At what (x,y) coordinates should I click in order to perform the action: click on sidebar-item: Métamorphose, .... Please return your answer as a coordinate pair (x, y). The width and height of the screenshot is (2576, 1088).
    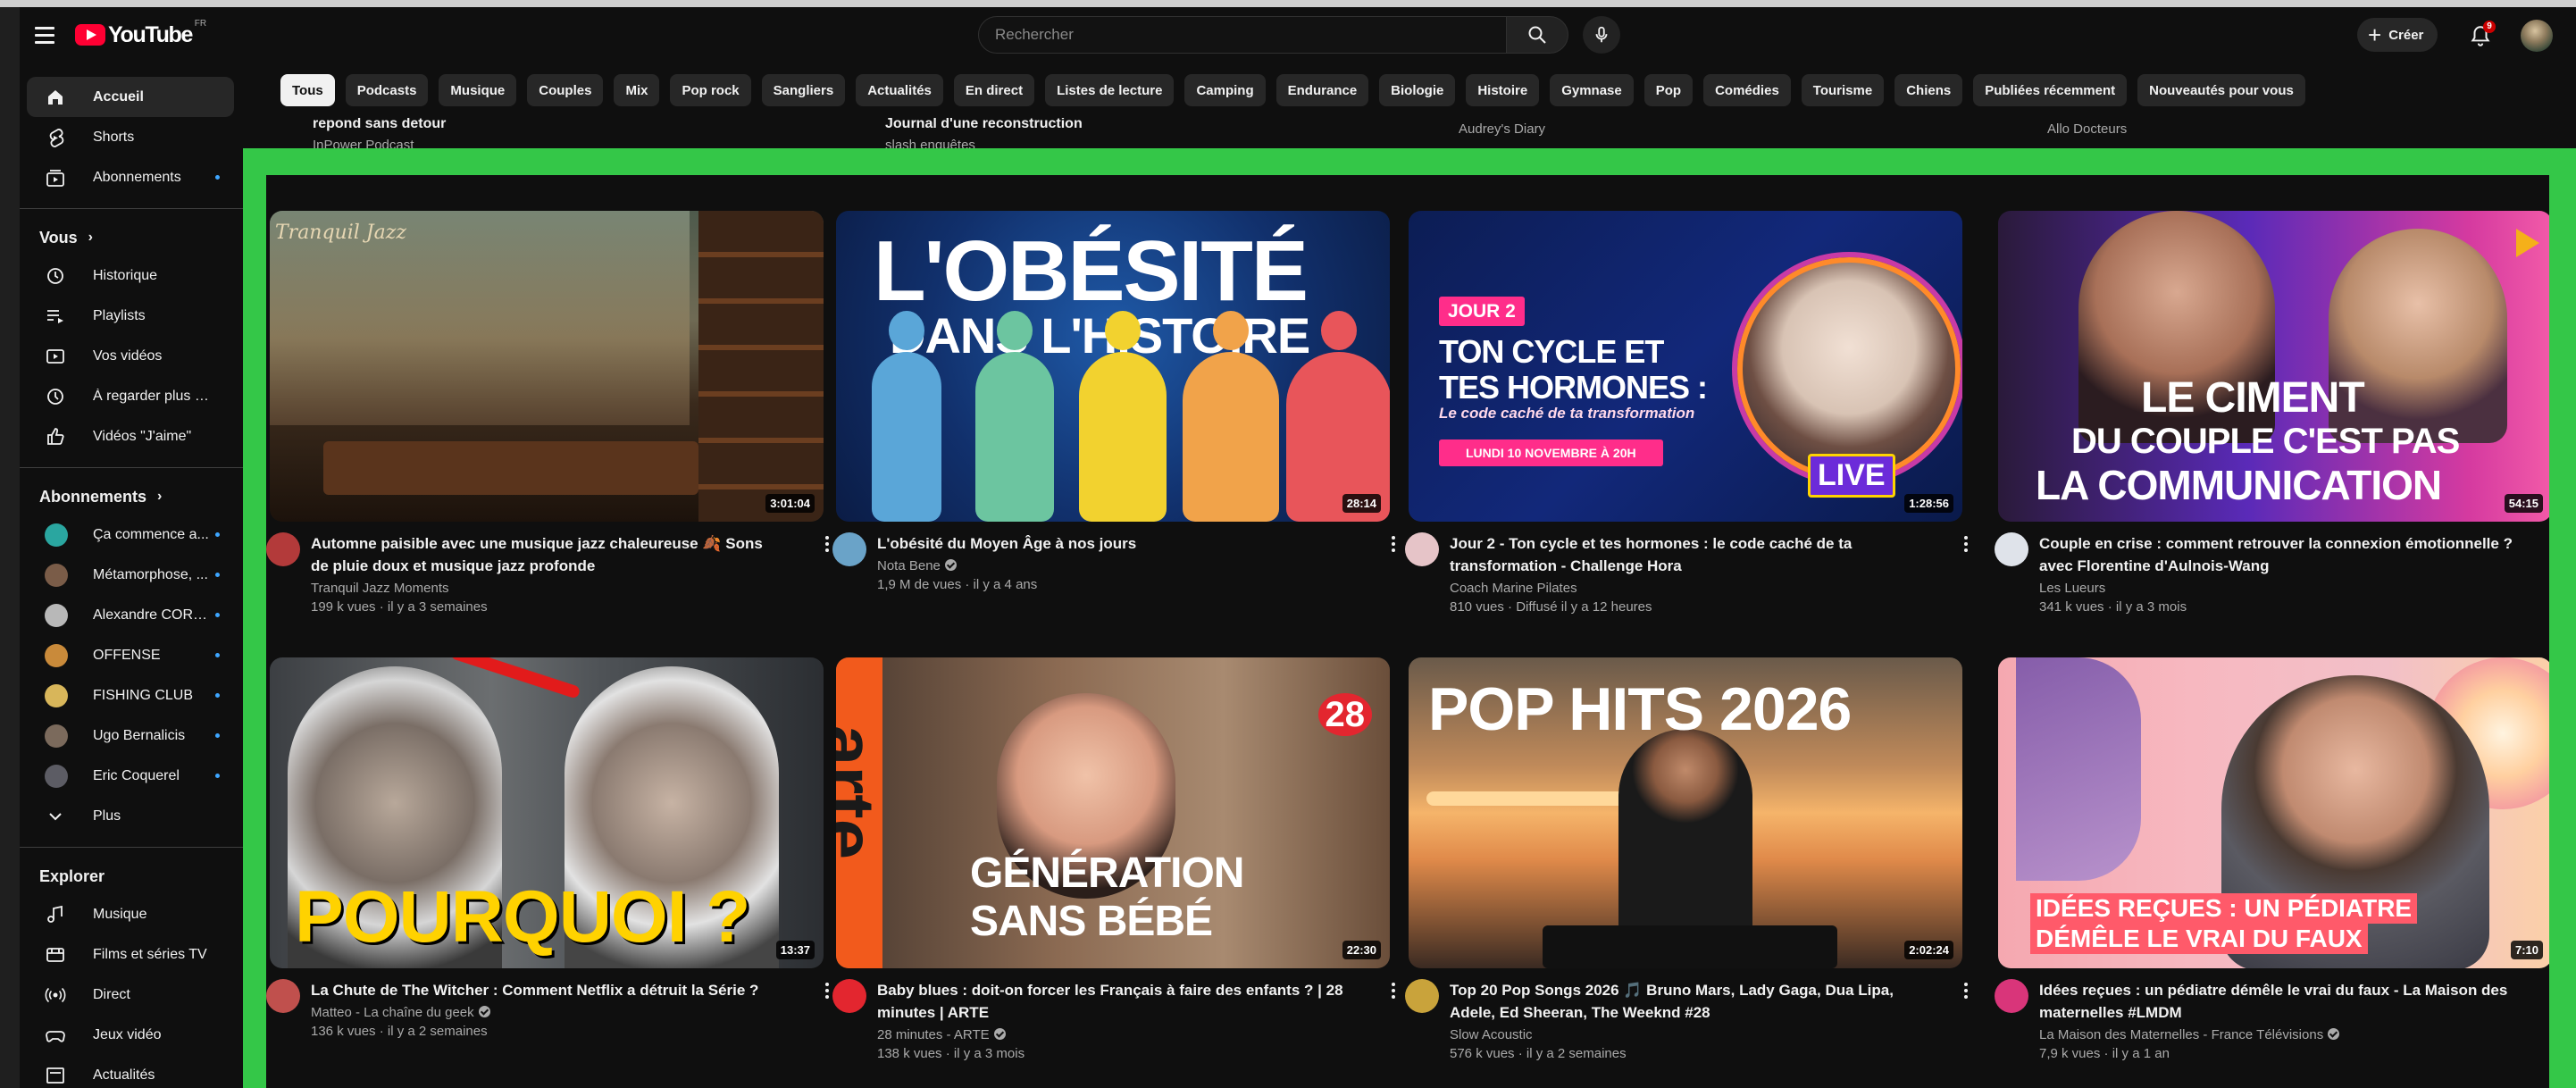
    Looking at the image, I should click on (130, 575).